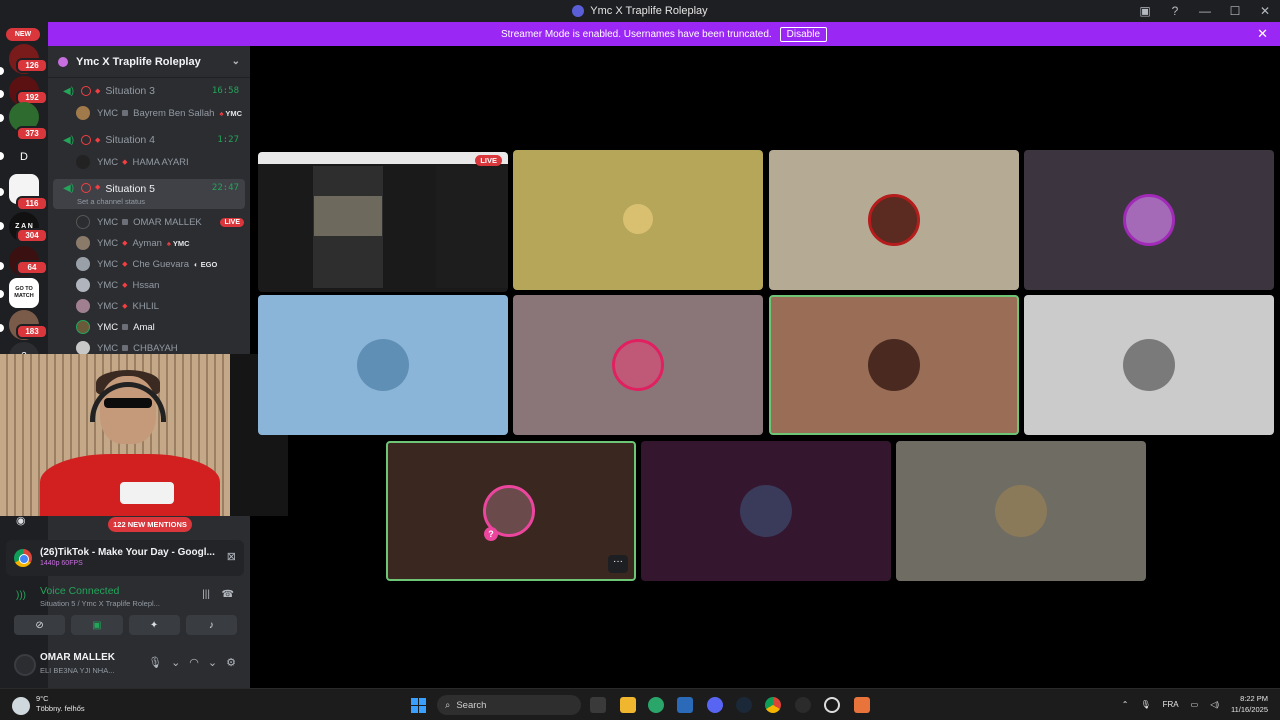 This screenshot has height=720, width=1280. What do you see at coordinates (111, 201) in the screenshot?
I see `channel-status-link: Set a channel status` at bounding box center [111, 201].